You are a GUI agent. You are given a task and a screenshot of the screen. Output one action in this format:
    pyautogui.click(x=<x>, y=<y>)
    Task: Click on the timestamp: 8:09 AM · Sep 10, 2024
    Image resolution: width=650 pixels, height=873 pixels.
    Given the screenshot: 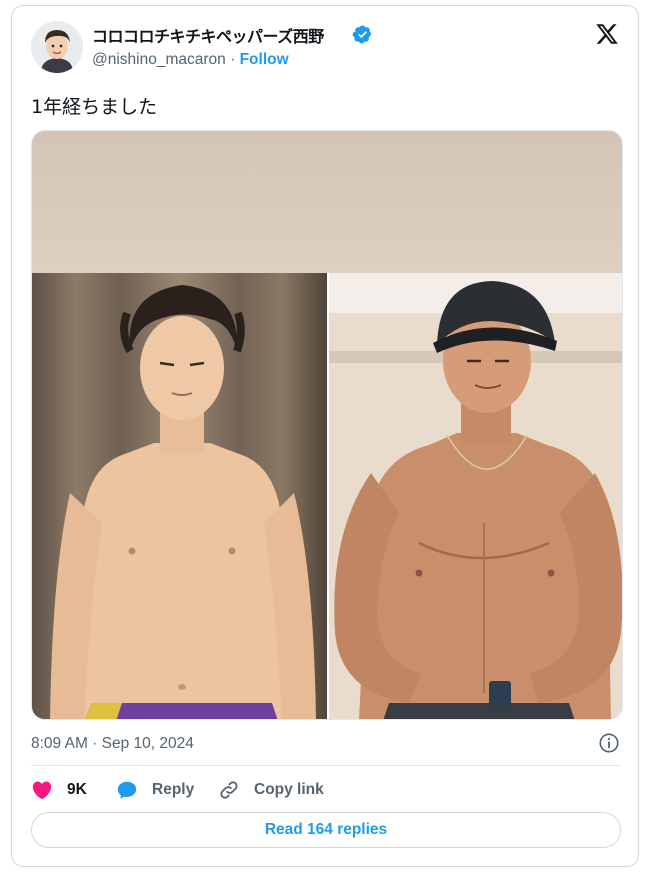 What is the action you would take?
    pyautogui.click(x=112, y=744)
    